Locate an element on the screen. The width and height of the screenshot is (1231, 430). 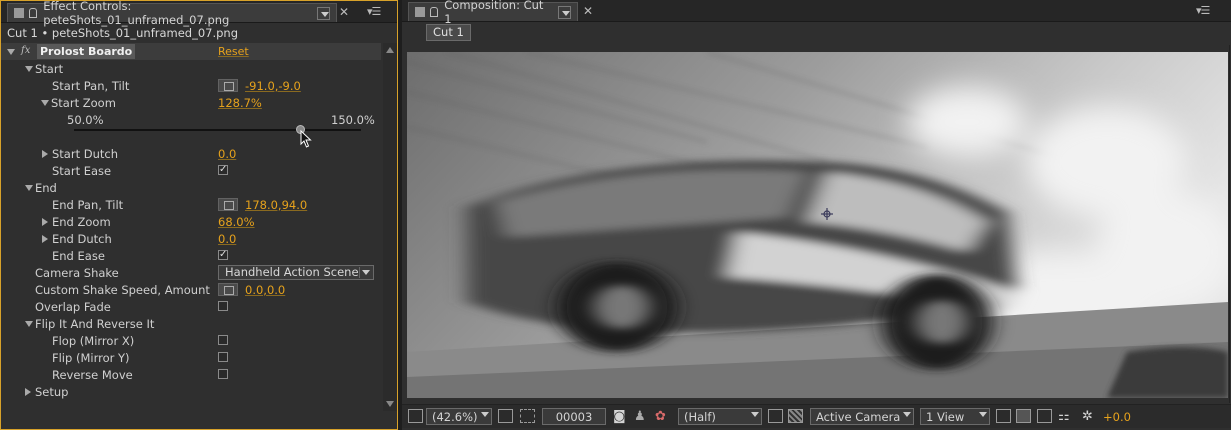
view-layout-value: 1 View is located at coordinates (945, 416).